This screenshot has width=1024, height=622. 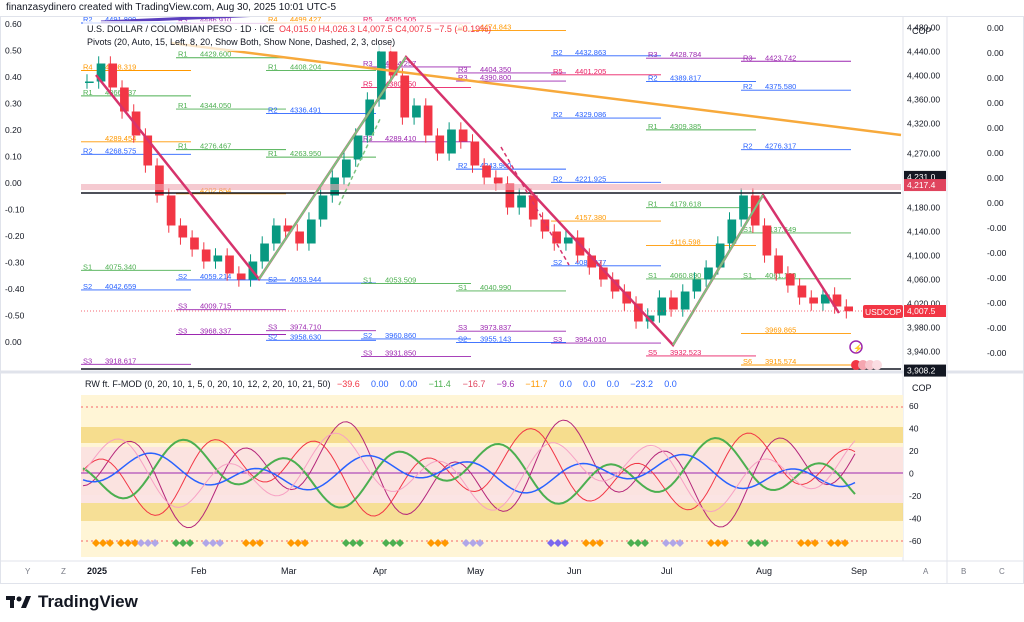 What do you see at coordinates (926, 571) in the screenshot?
I see `timeframe-letter: A` at bounding box center [926, 571].